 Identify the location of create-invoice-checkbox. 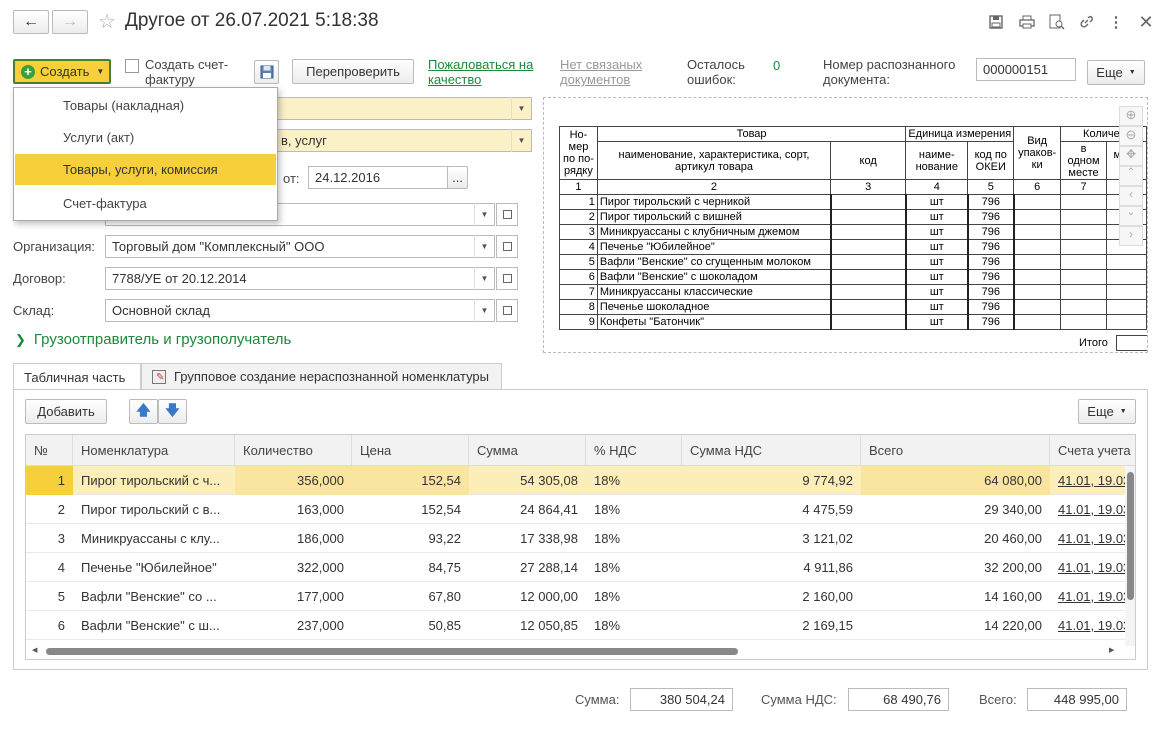
(132, 66).